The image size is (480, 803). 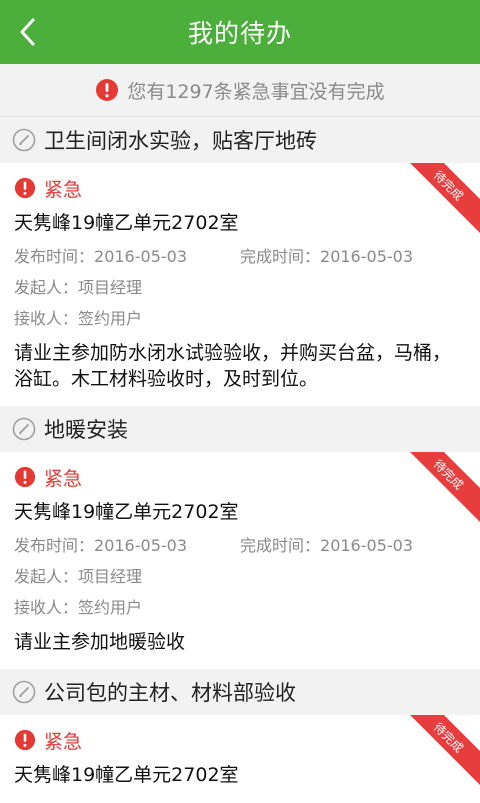 I want to click on task-section-header: 卫生间闭水实验，贴客厅地砖, so click(x=240, y=140).